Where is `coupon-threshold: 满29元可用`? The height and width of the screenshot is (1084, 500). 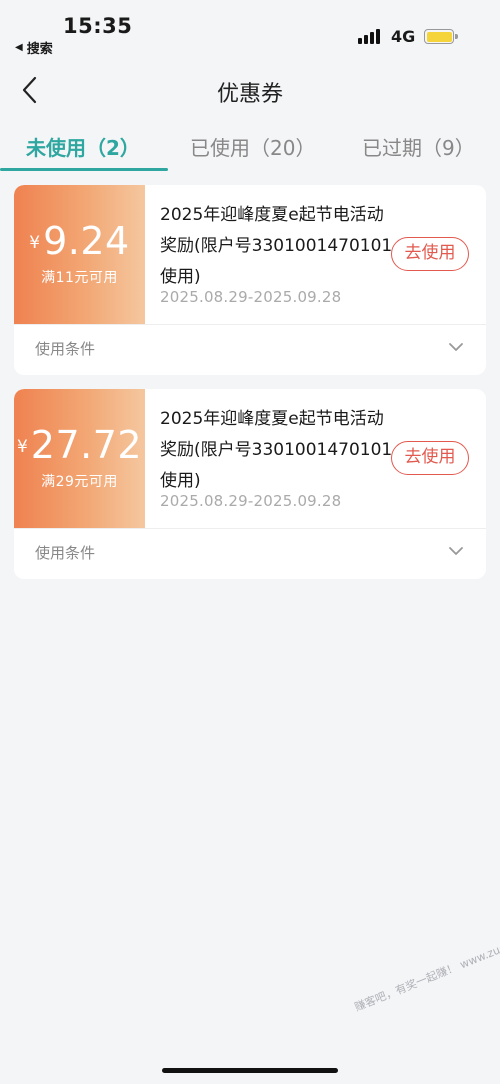 coupon-threshold: 满29元可用 is located at coordinates (79, 482).